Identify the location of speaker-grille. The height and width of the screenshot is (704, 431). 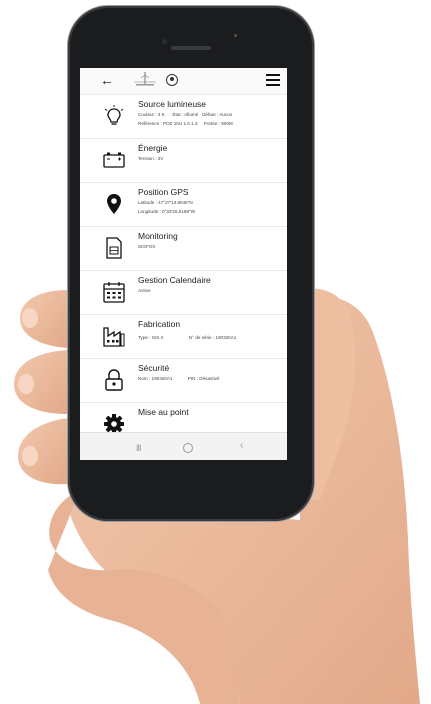
(191, 48).